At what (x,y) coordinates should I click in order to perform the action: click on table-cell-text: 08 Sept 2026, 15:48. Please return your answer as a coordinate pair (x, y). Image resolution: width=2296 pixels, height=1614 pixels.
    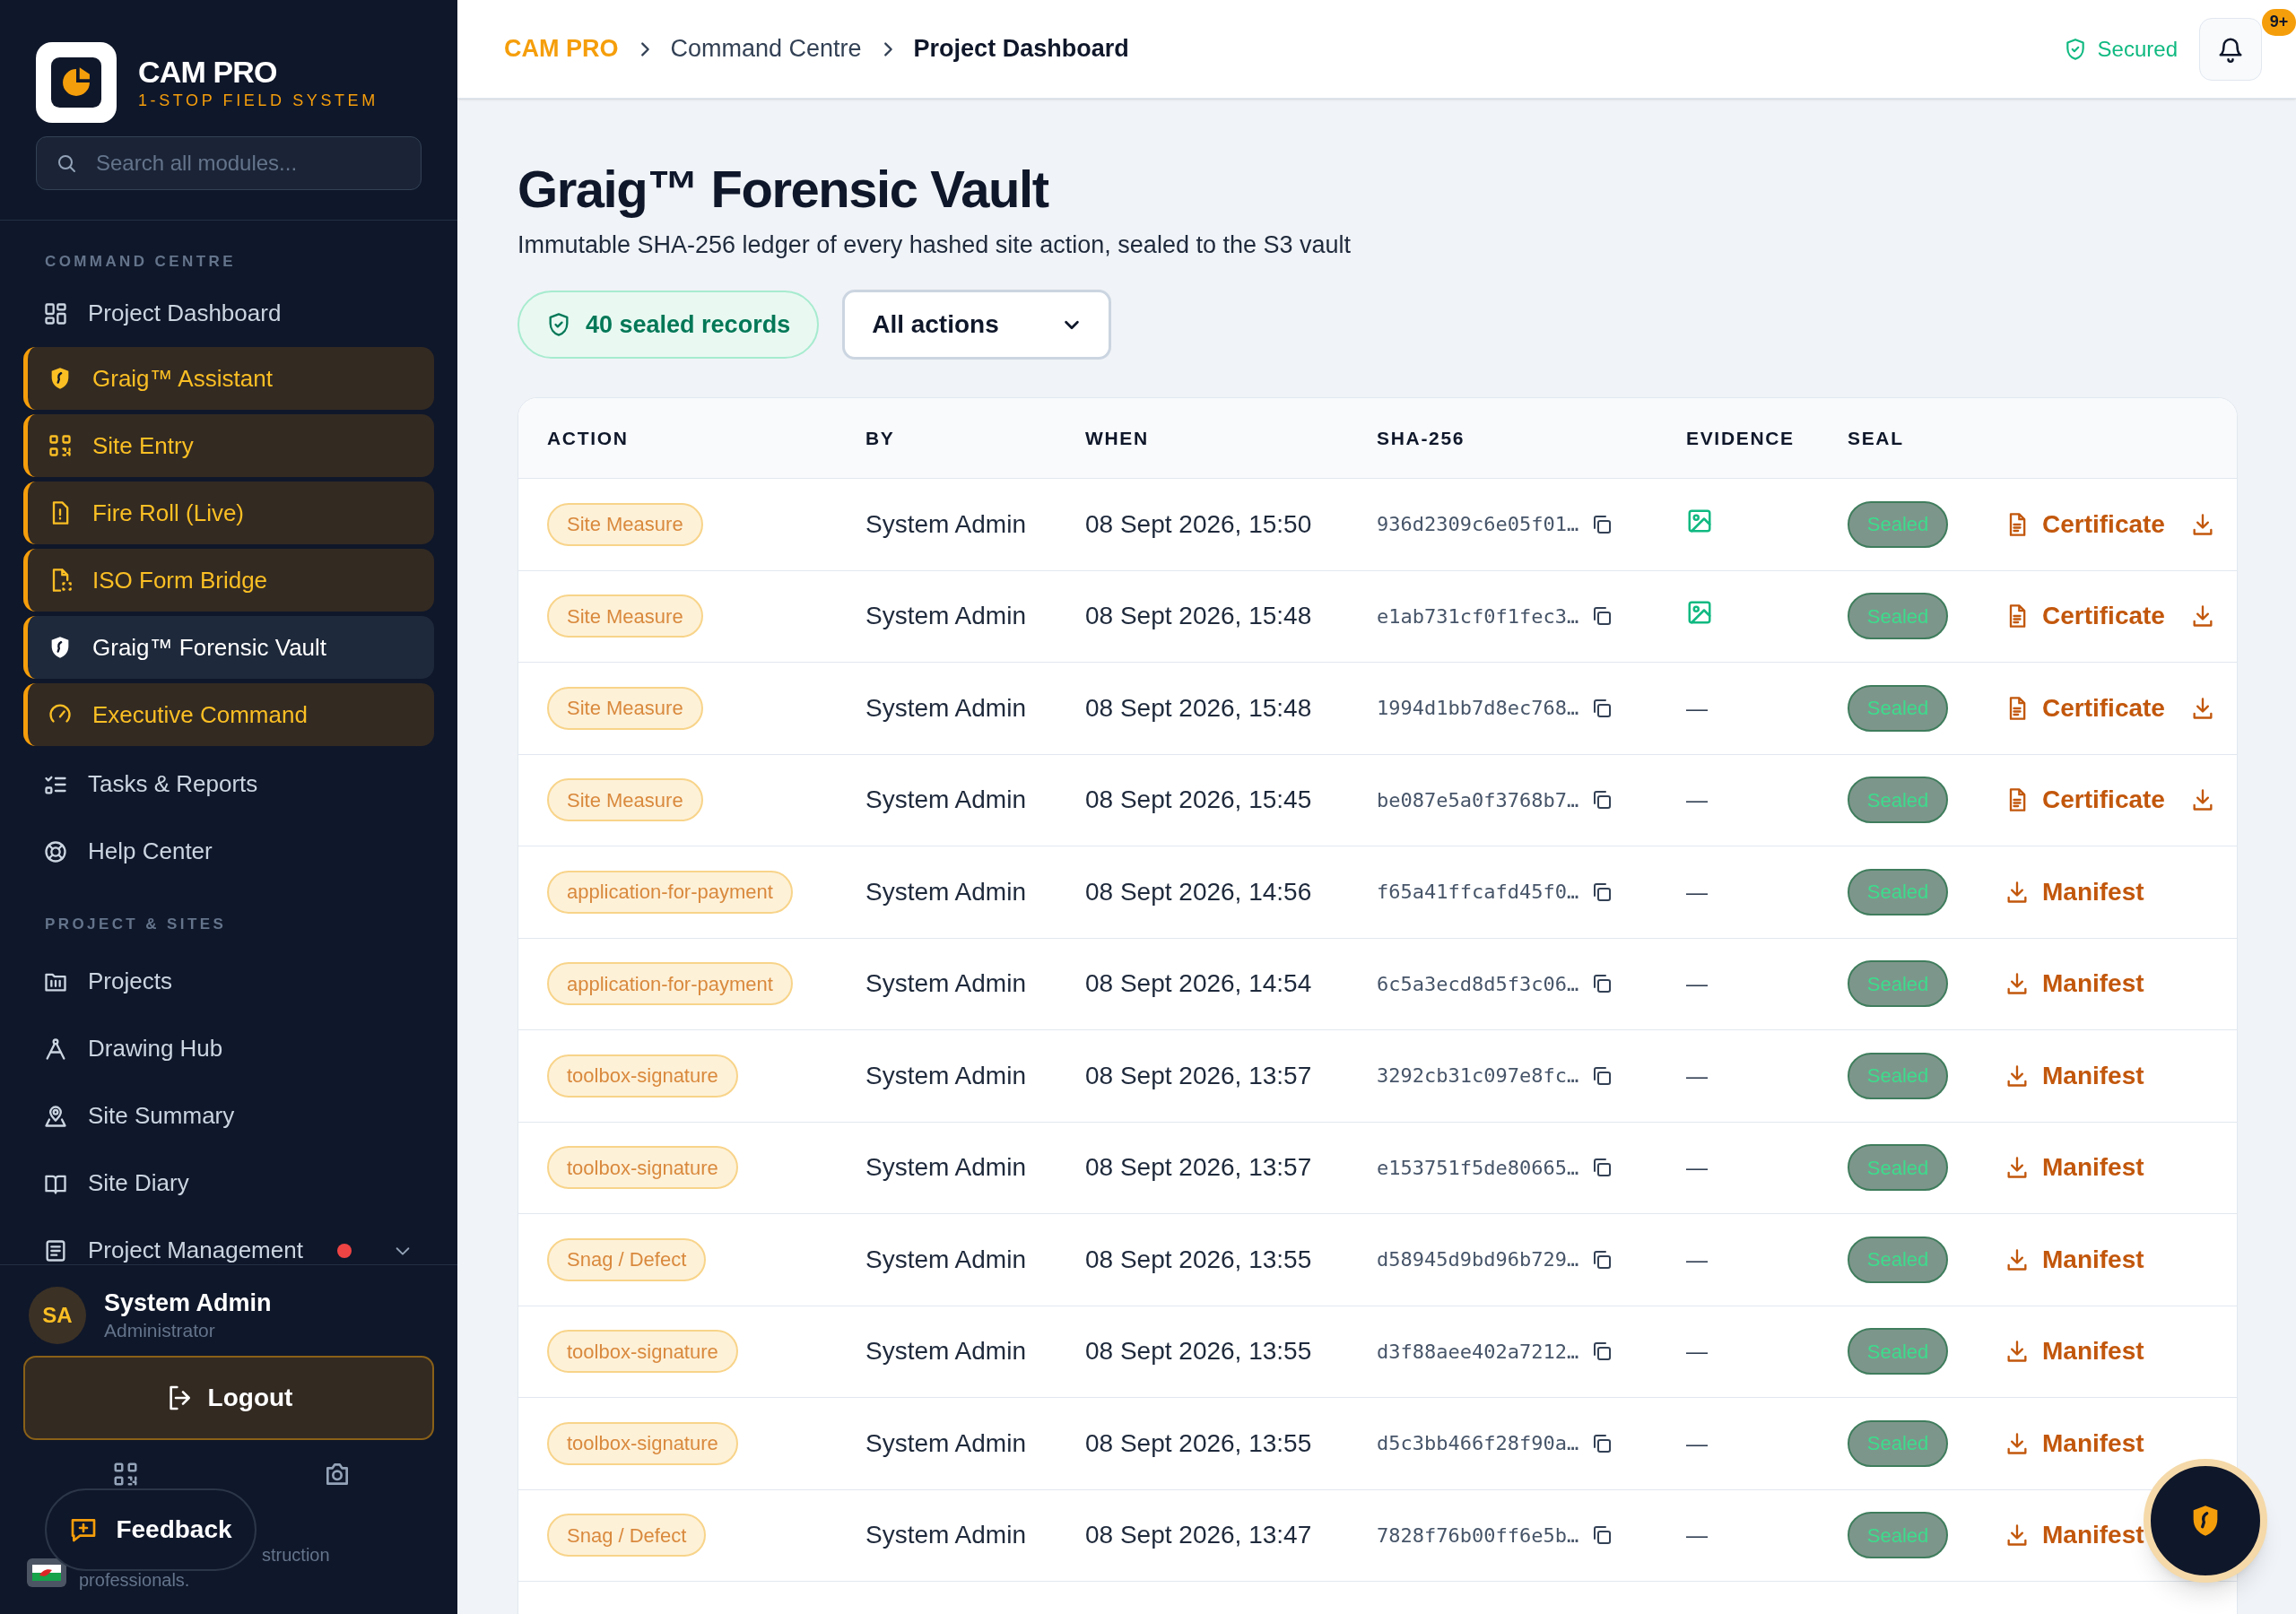
    Looking at the image, I should click on (1199, 616).